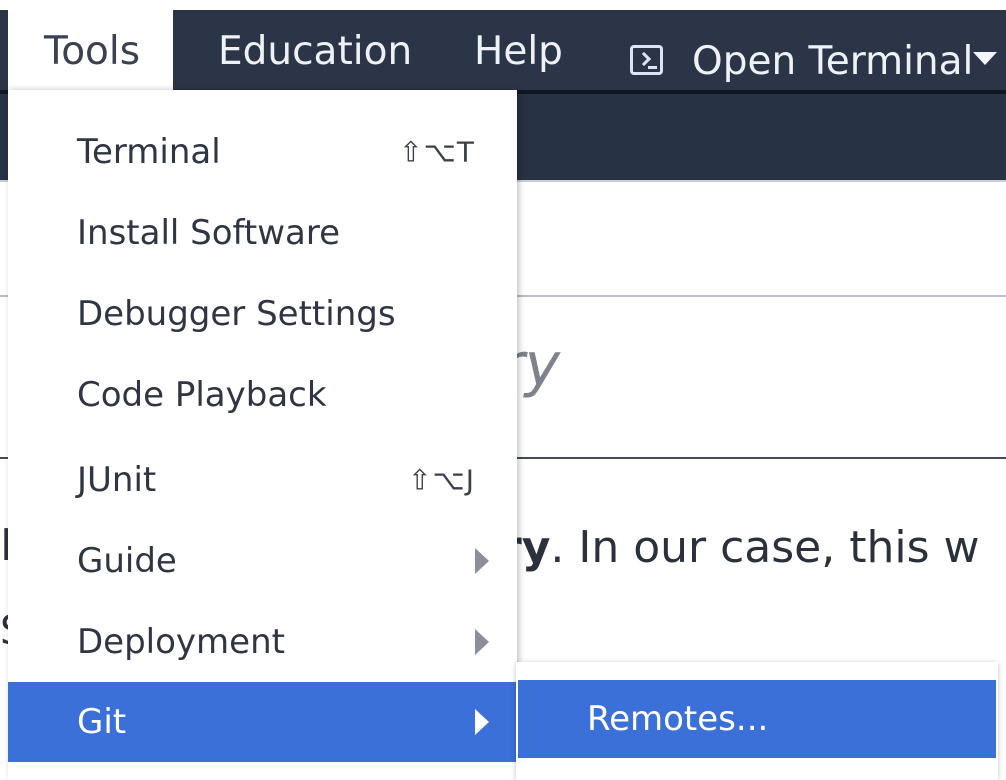 Image resolution: width=1006 pixels, height=780 pixels. Describe the element at coordinates (262, 152) in the screenshot. I see `menu-item-terminal: Terminal ⇧⌥T` at that location.